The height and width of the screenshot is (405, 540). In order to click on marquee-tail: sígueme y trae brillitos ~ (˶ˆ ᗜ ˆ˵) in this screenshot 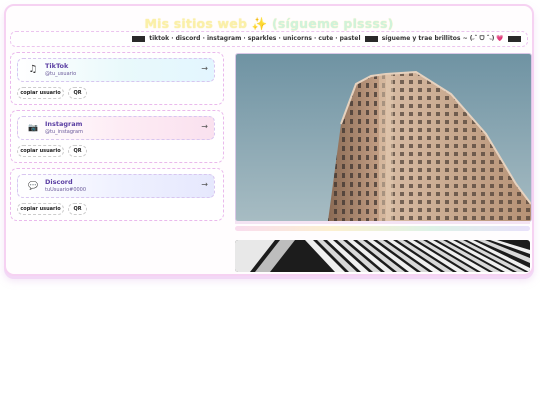, I will do `click(438, 38)`.